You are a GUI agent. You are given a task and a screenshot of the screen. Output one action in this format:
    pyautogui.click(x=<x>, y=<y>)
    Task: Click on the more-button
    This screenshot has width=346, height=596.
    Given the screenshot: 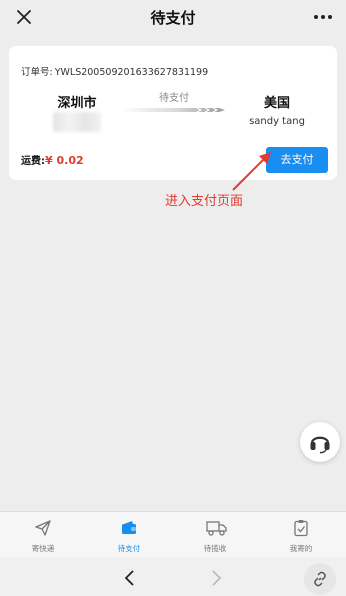 What is the action you would take?
    pyautogui.click(x=323, y=17)
    